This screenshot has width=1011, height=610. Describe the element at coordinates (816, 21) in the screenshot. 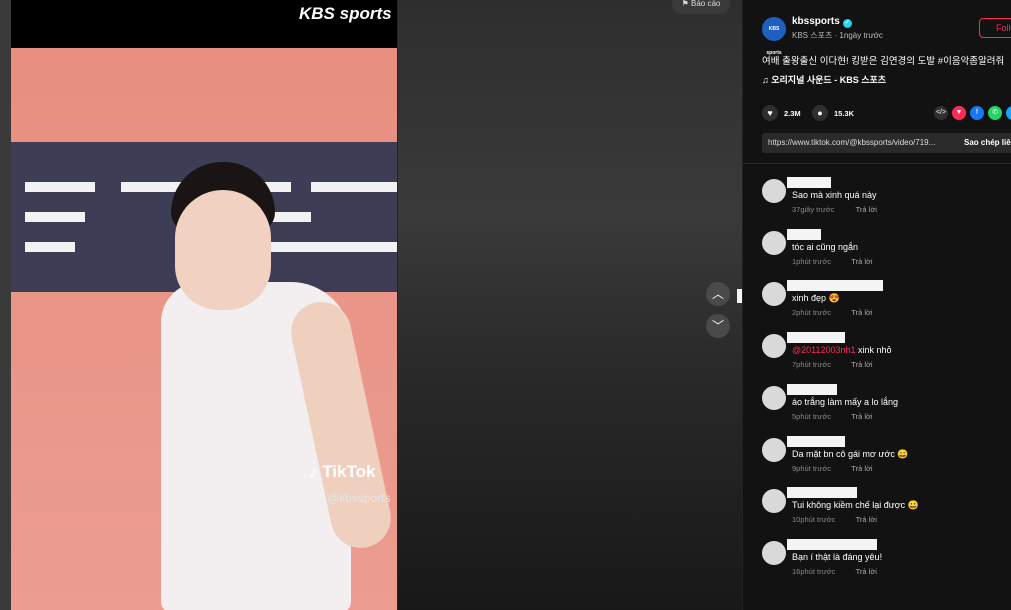

I see `author-name: kbssports` at that location.